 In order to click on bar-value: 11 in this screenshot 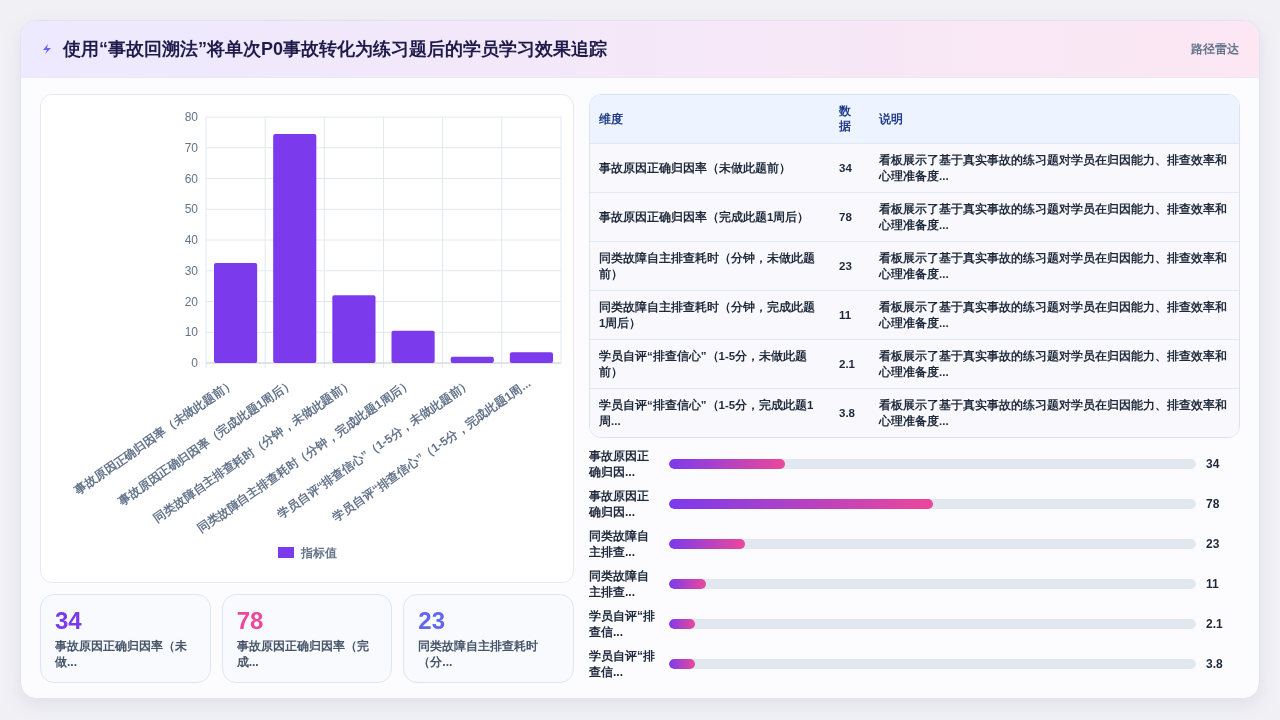, I will do `click(1213, 584)`.